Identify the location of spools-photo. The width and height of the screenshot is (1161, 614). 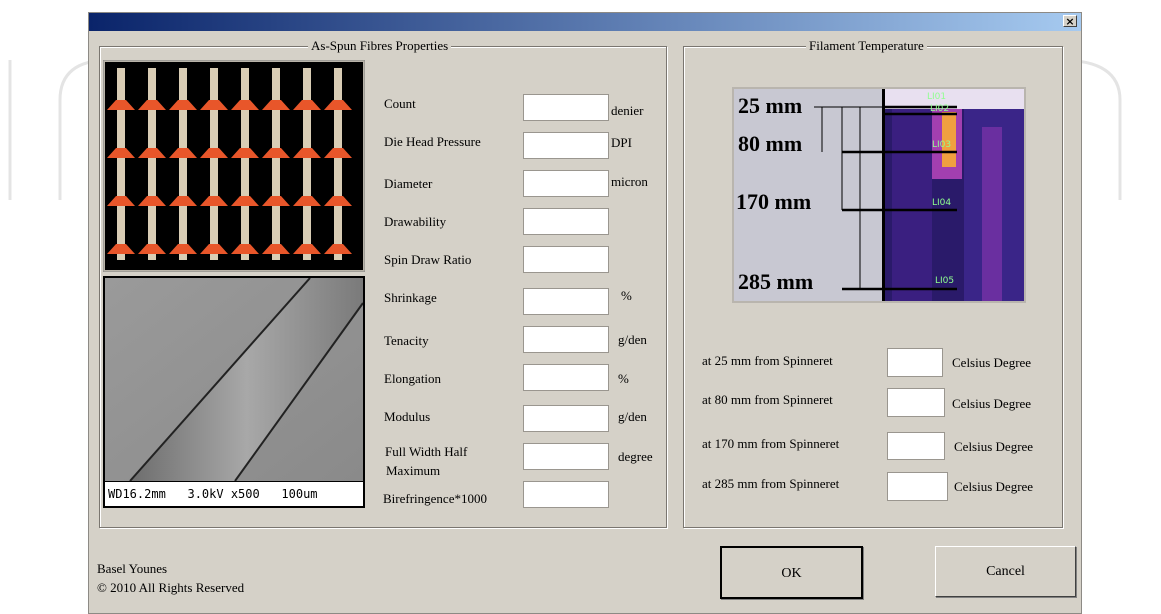
(234, 166).